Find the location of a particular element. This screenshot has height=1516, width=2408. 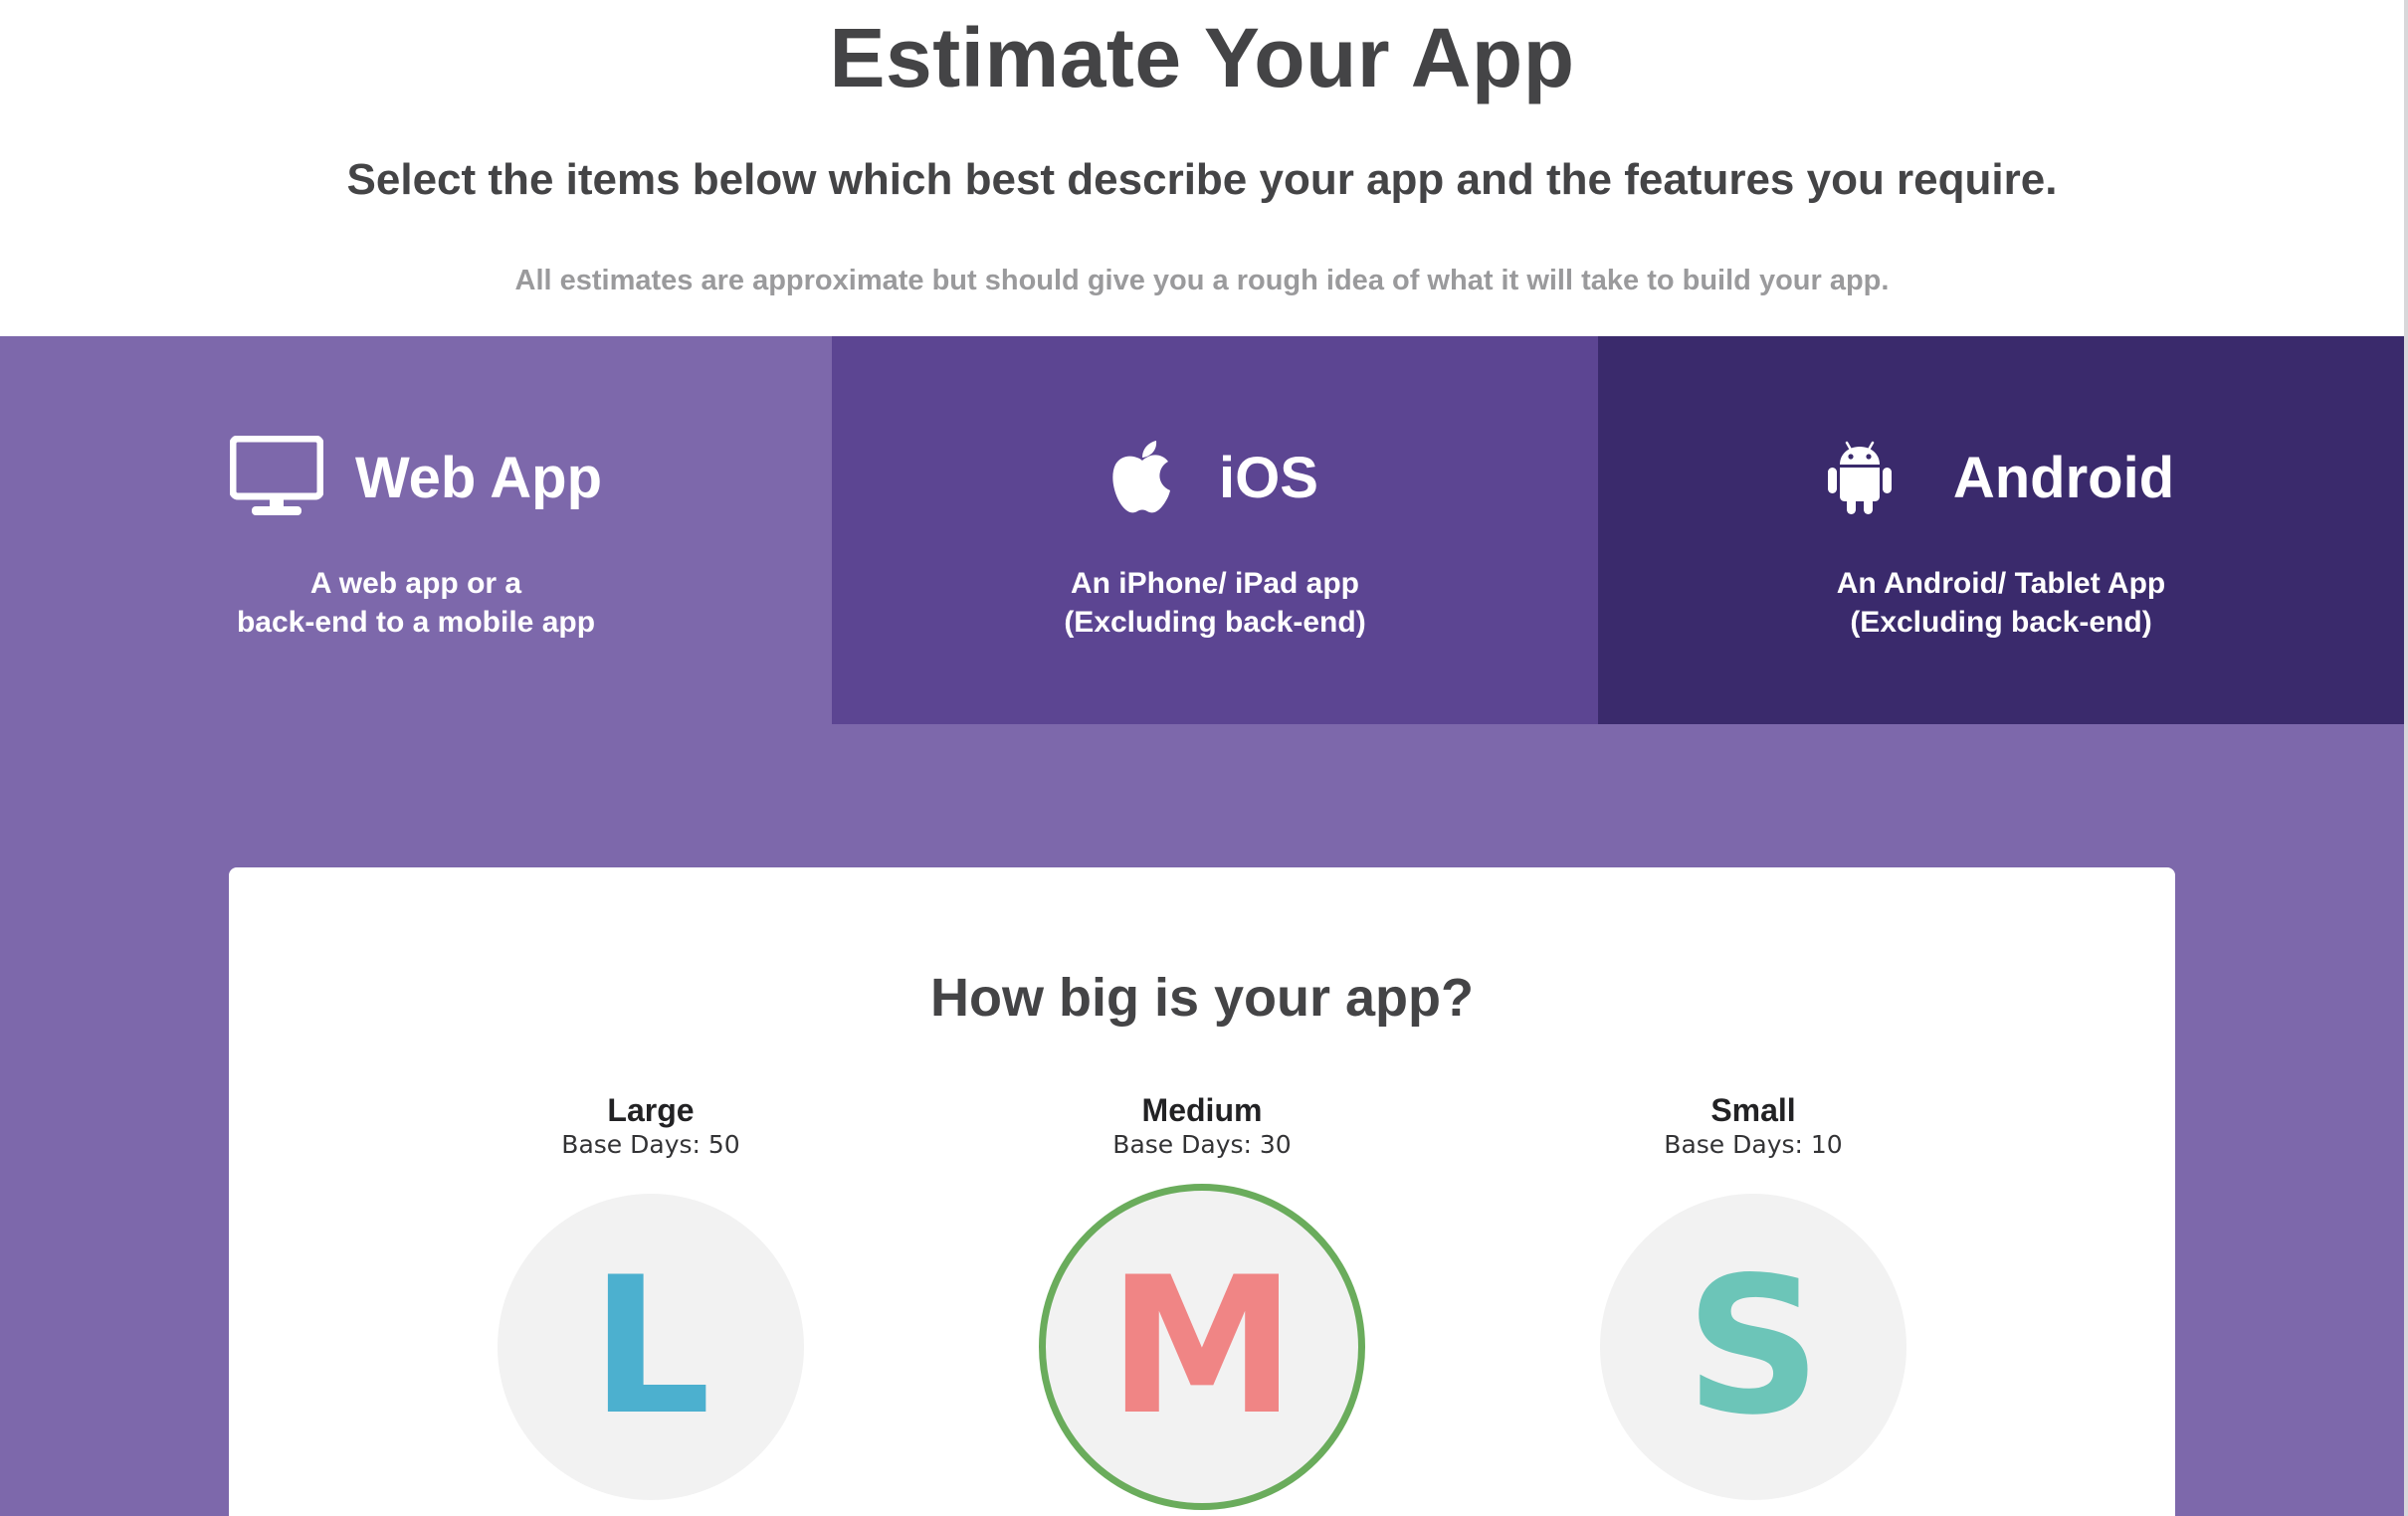

size-option-large: Large Base Days: 50 L is located at coordinates (651, 1295).